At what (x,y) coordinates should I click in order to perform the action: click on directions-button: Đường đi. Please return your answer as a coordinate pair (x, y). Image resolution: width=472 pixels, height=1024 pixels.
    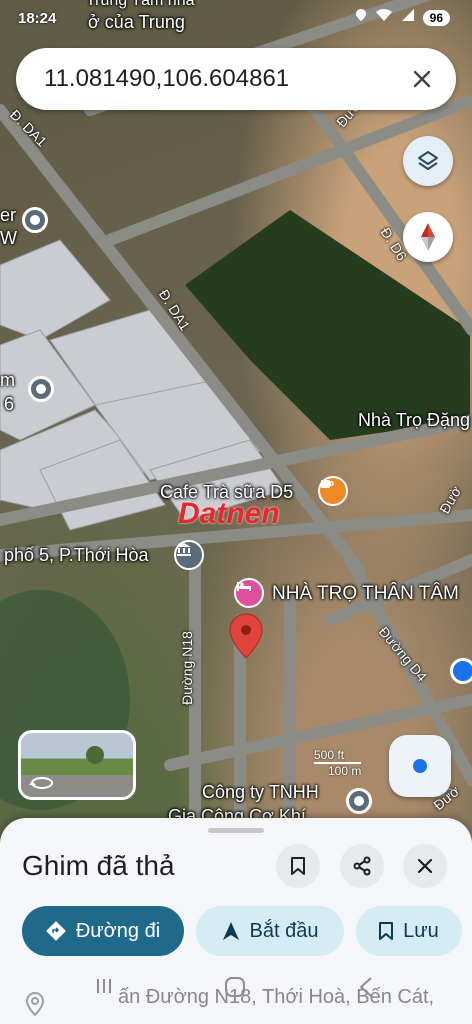
    Looking at the image, I should click on (103, 931).